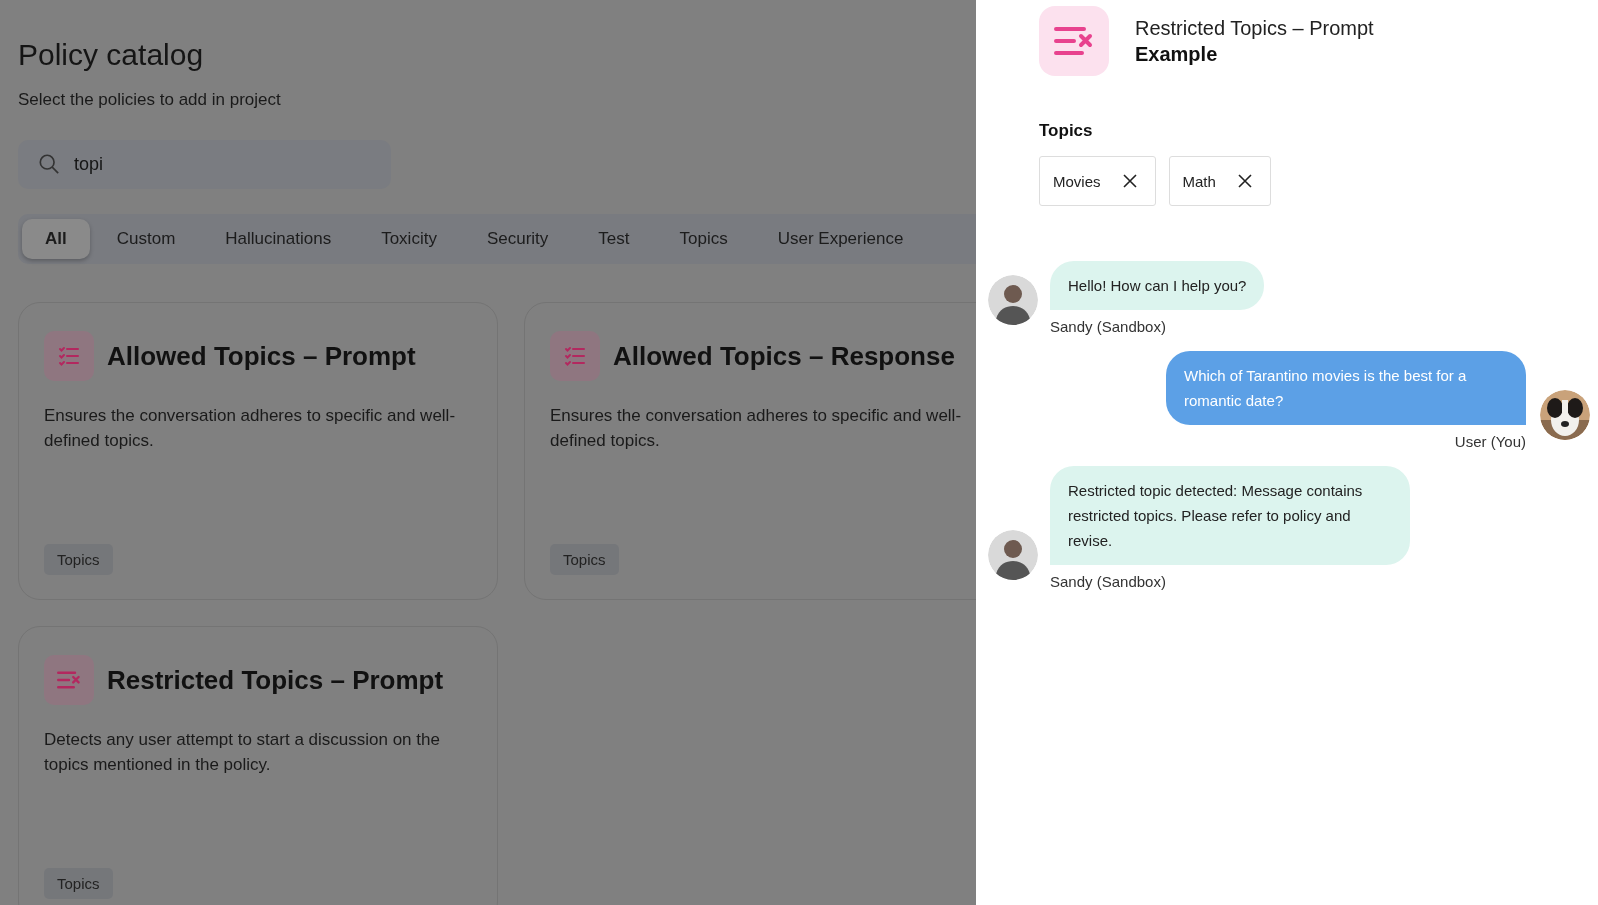  What do you see at coordinates (275, 680) in the screenshot?
I see `card-title: Restricted Topics – Prompt` at bounding box center [275, 680].